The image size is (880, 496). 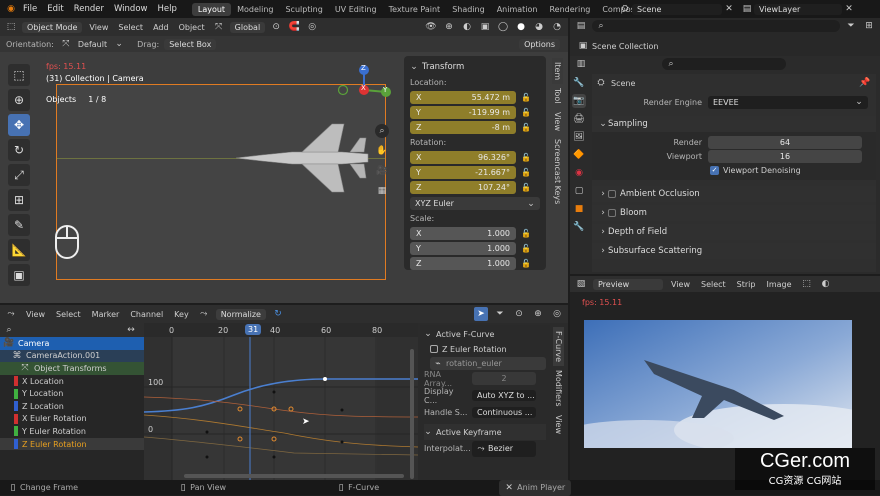 What do you see at coordinates (579, 209) in the screenshot?
I see `object-props-icon: ■` at bounding box center [579, 209].